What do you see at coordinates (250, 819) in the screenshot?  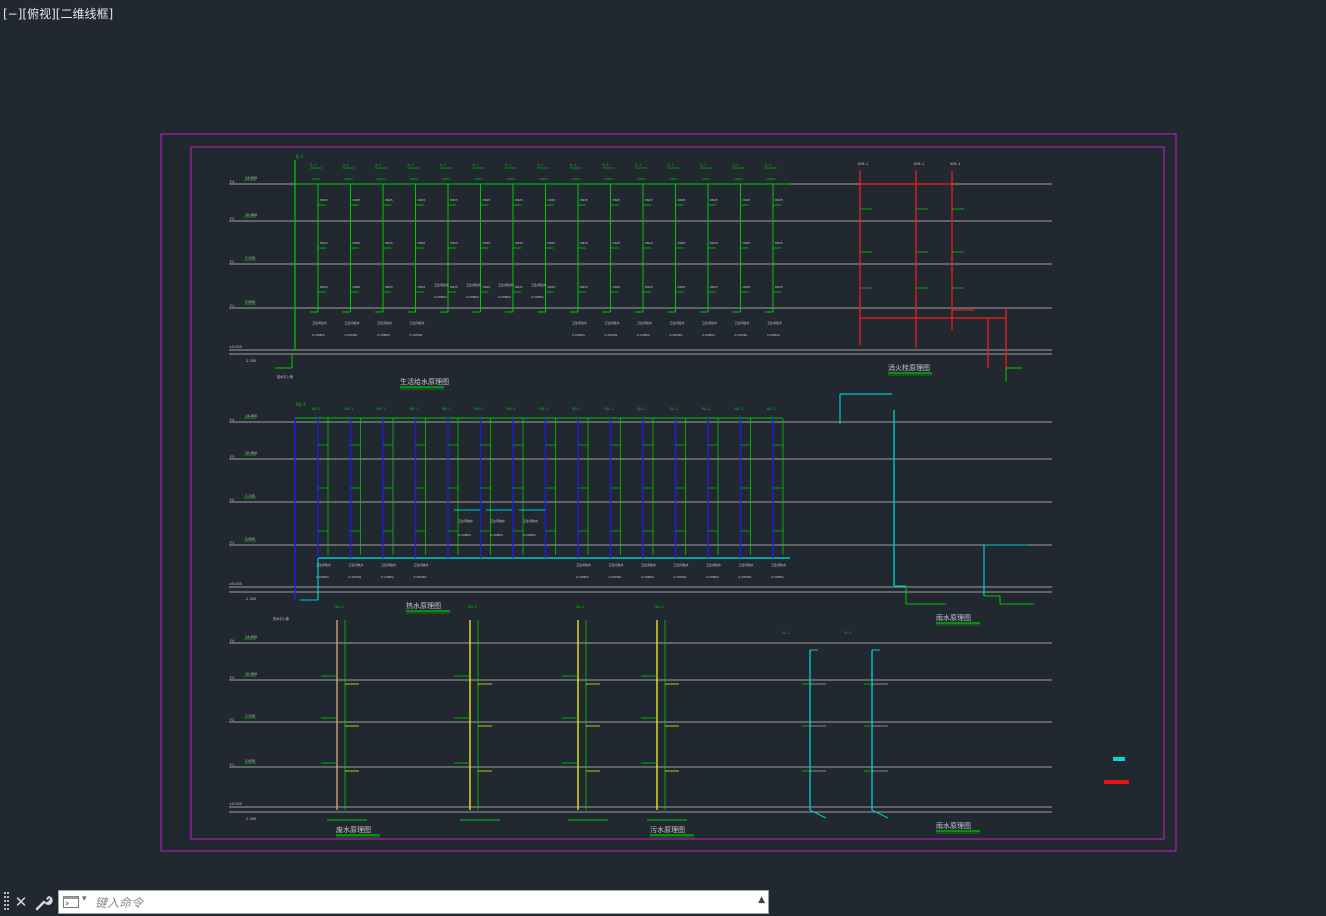 I see `ground-dim: -1.300` at bounding box center [250, 819].